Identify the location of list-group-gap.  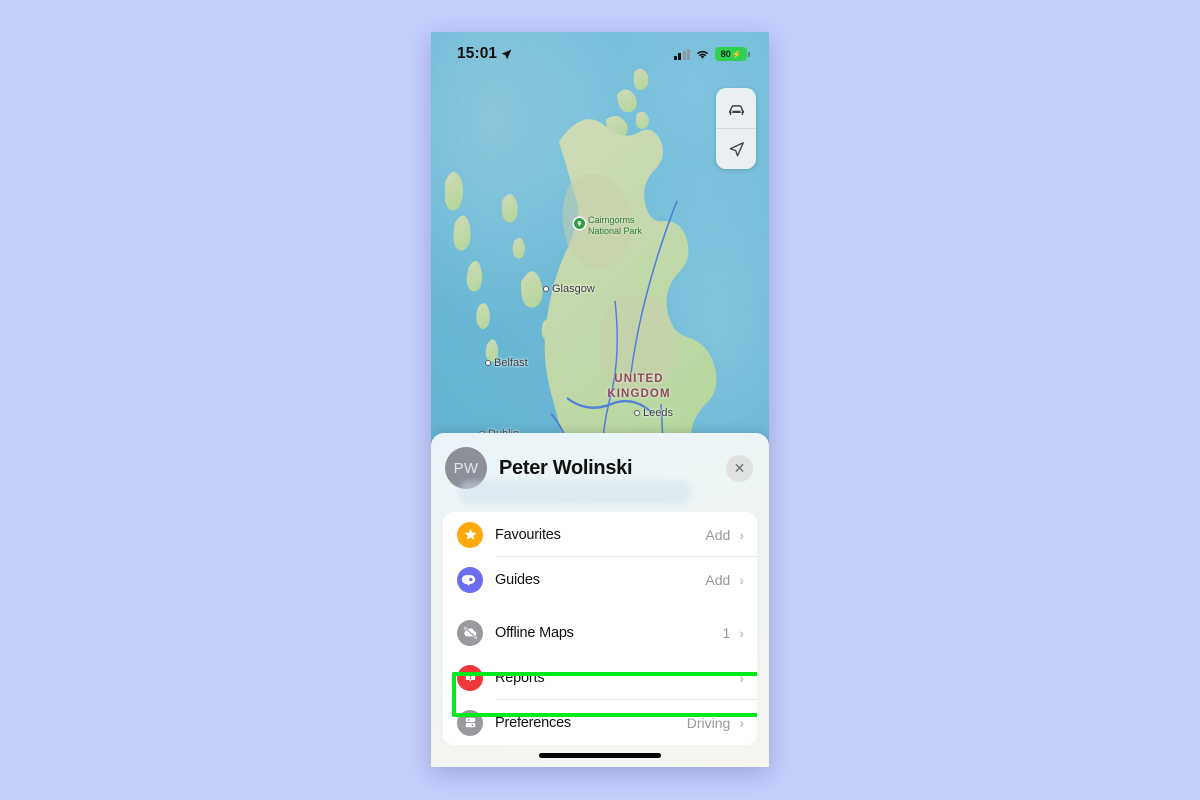
(600, 606).